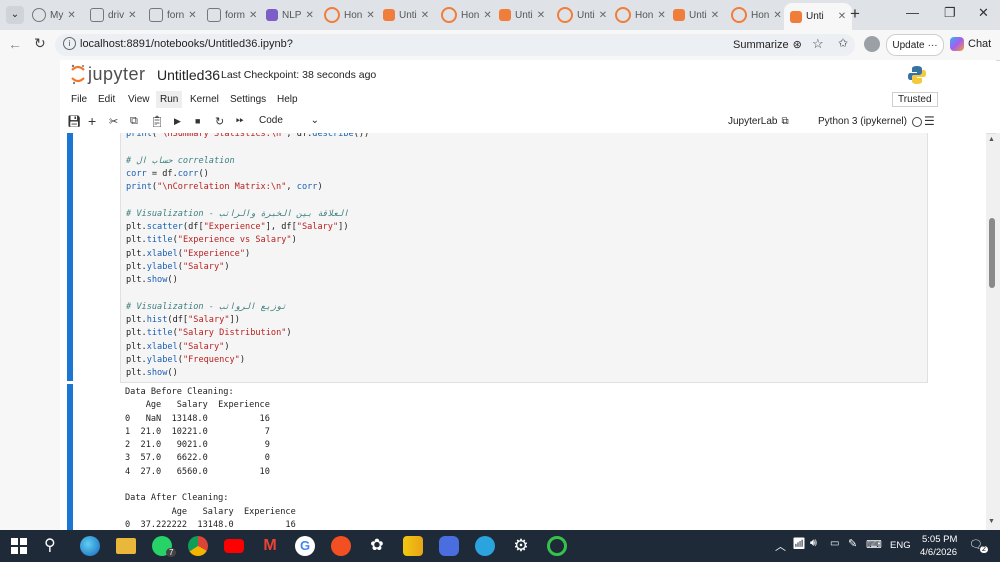  Describe the element at coordinates (843, 43) in the screenshot. I see `favorites-icon: ✩` at that location.